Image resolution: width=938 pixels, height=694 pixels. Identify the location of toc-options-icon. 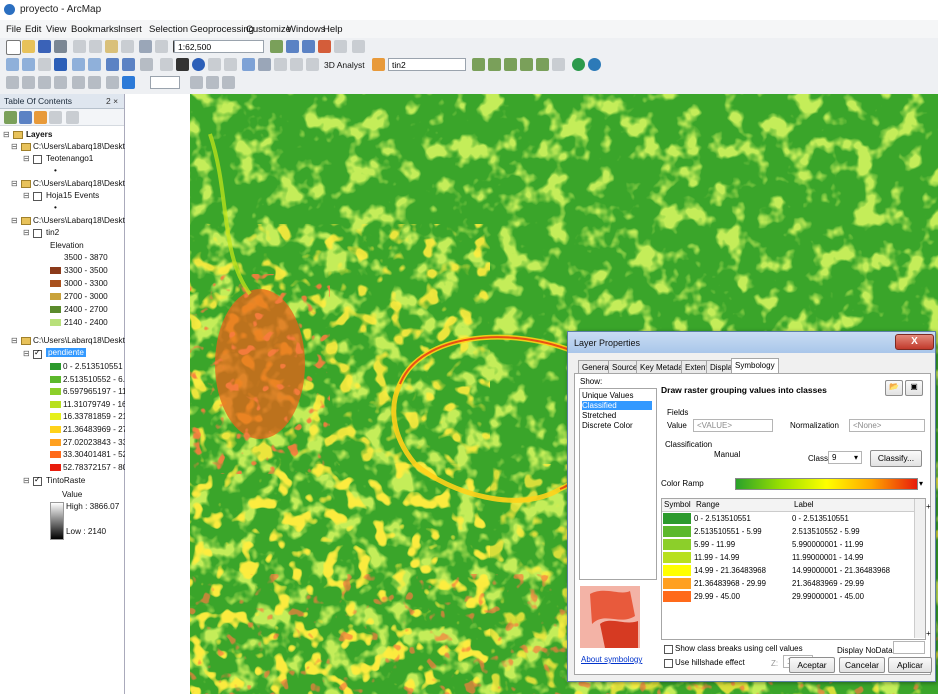
(72, 117).